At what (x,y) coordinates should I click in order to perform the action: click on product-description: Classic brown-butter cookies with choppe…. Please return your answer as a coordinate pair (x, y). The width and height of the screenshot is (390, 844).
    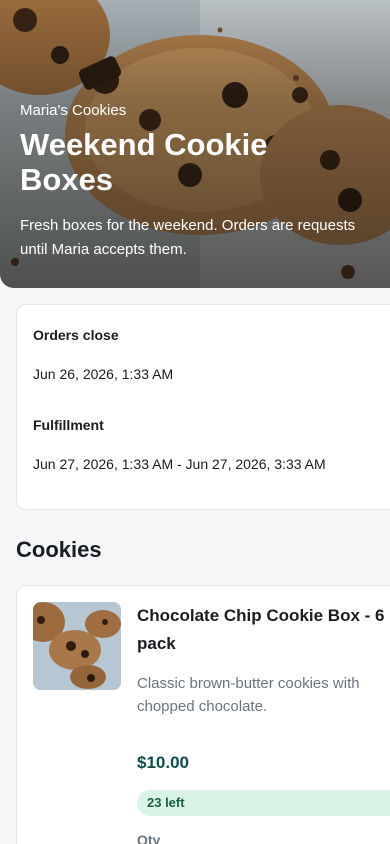
    Looking at the image, I should click on (248, 695).